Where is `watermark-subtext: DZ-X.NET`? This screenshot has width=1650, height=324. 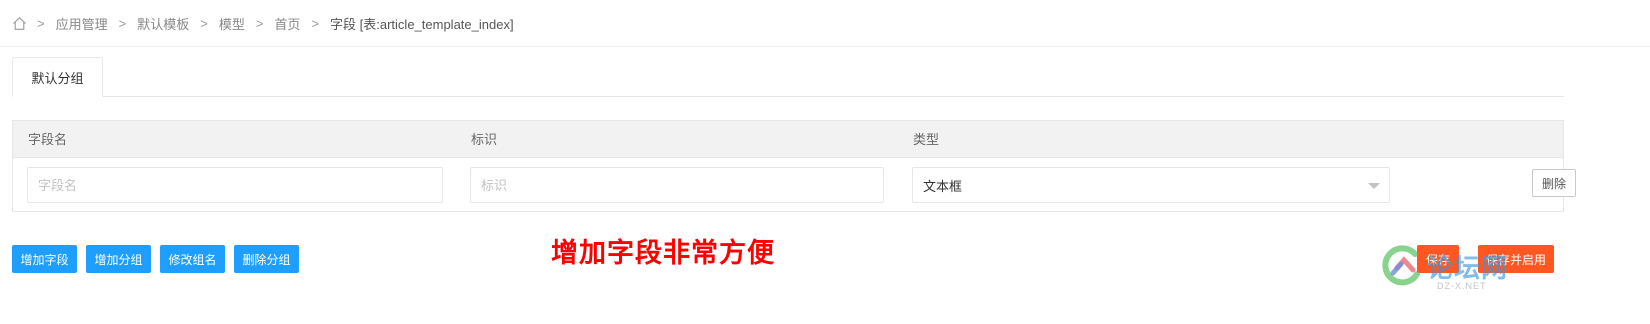 watermark-subtext: DZ-X.NET is located at coordinates (1462, 286).